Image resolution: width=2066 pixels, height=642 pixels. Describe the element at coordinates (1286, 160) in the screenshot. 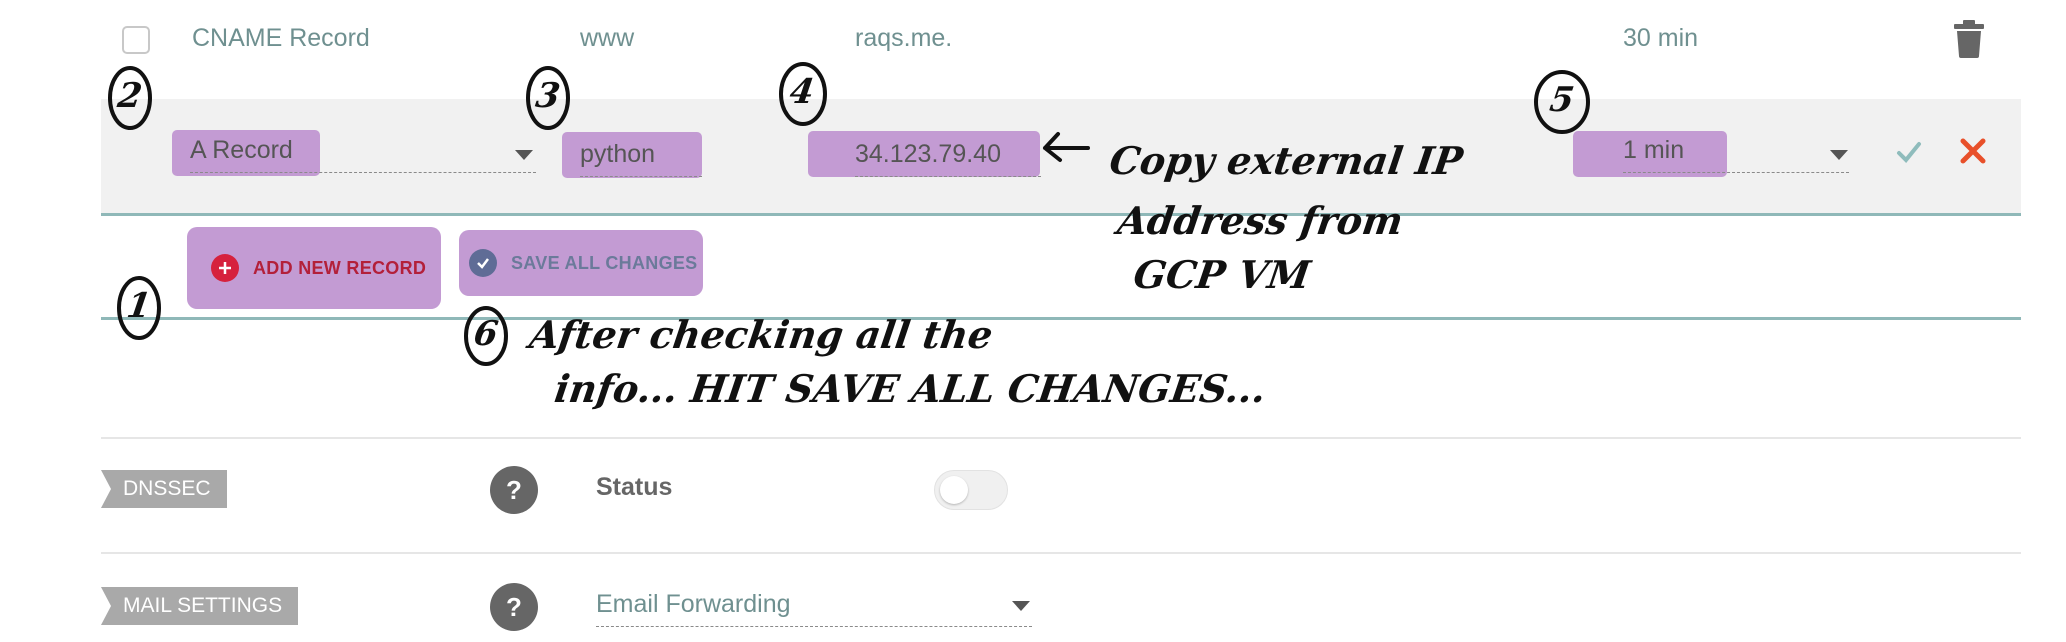

I see `annotation-note-ip-line1: Copy external IP` at that location.